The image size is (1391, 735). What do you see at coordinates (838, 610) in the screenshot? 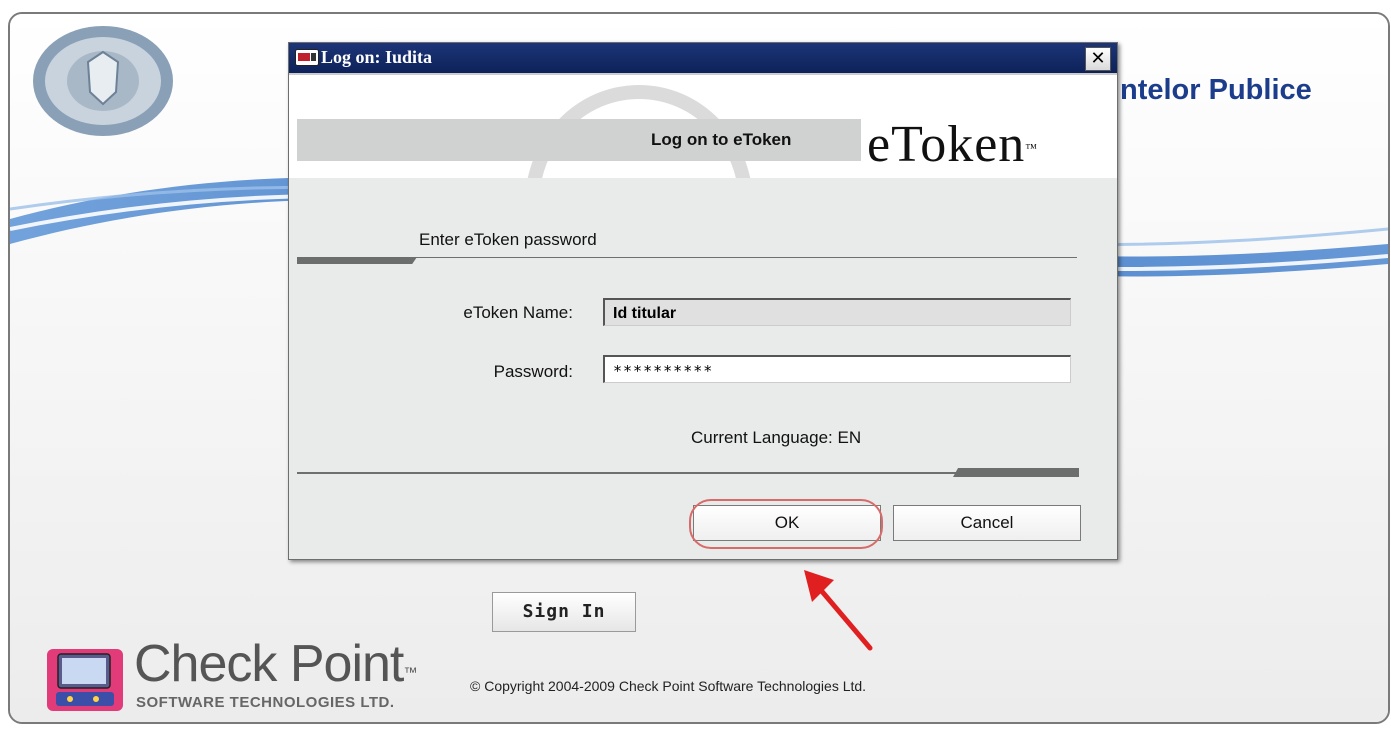
I see `red-arrow-annotation` at bounding box center [838, 610].